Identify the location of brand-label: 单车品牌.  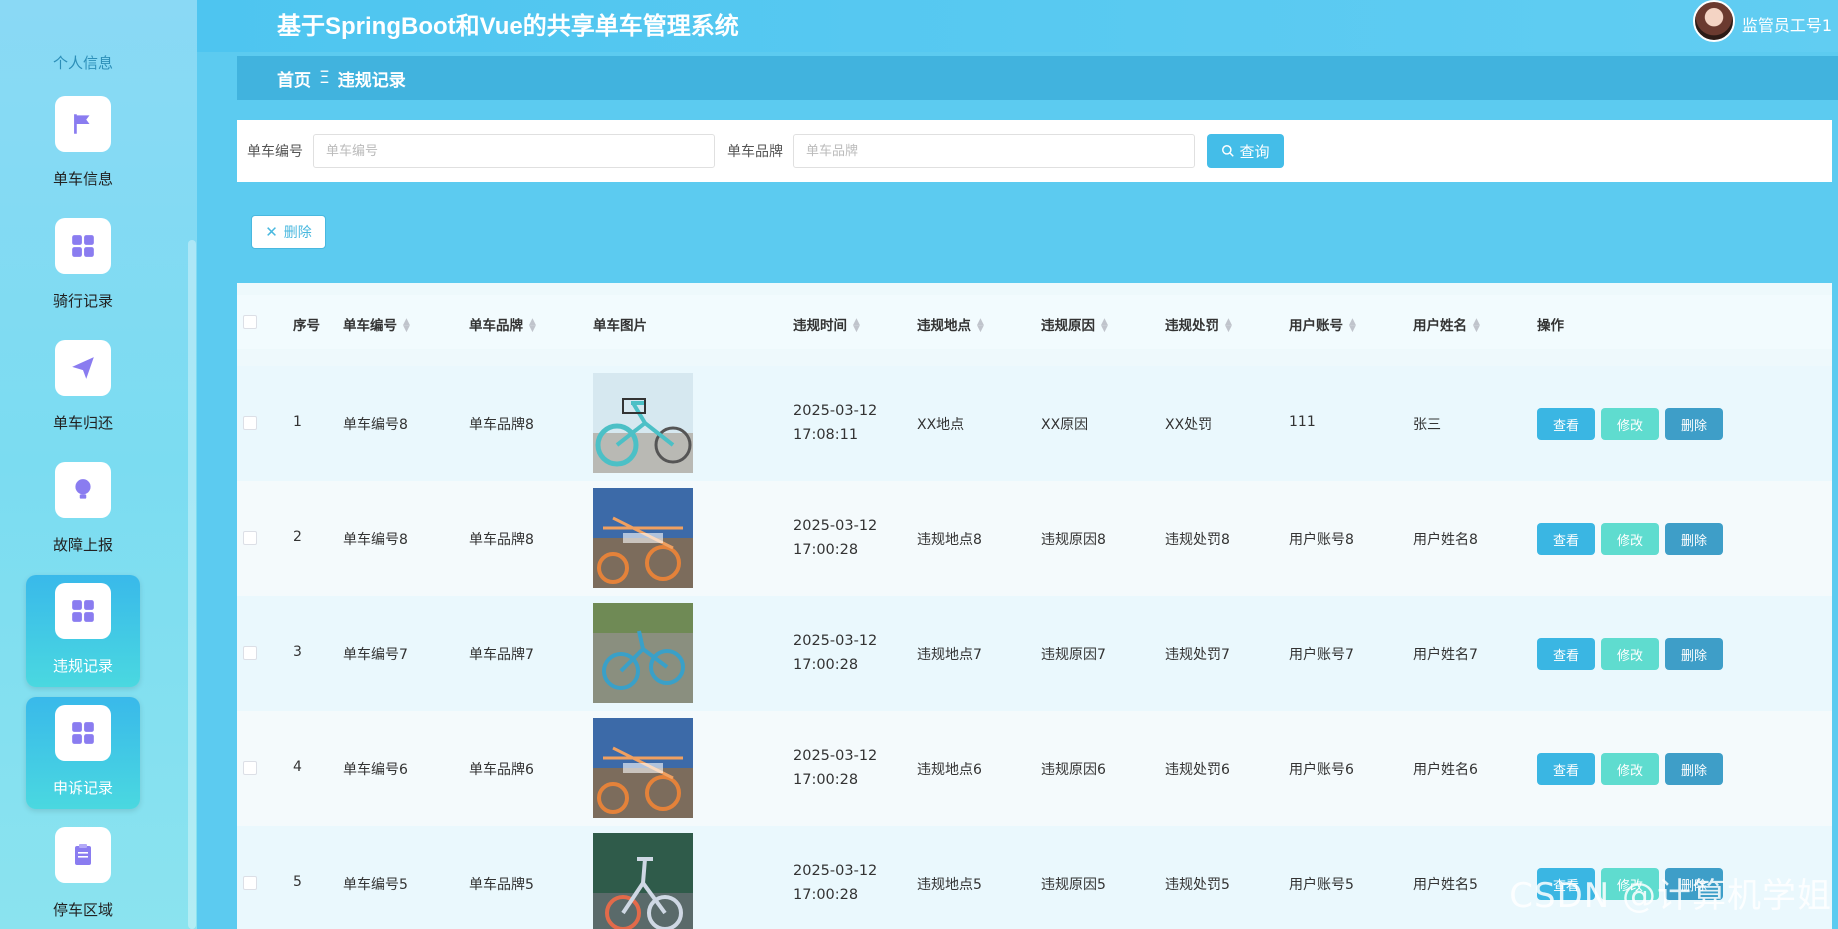
(755, 152).